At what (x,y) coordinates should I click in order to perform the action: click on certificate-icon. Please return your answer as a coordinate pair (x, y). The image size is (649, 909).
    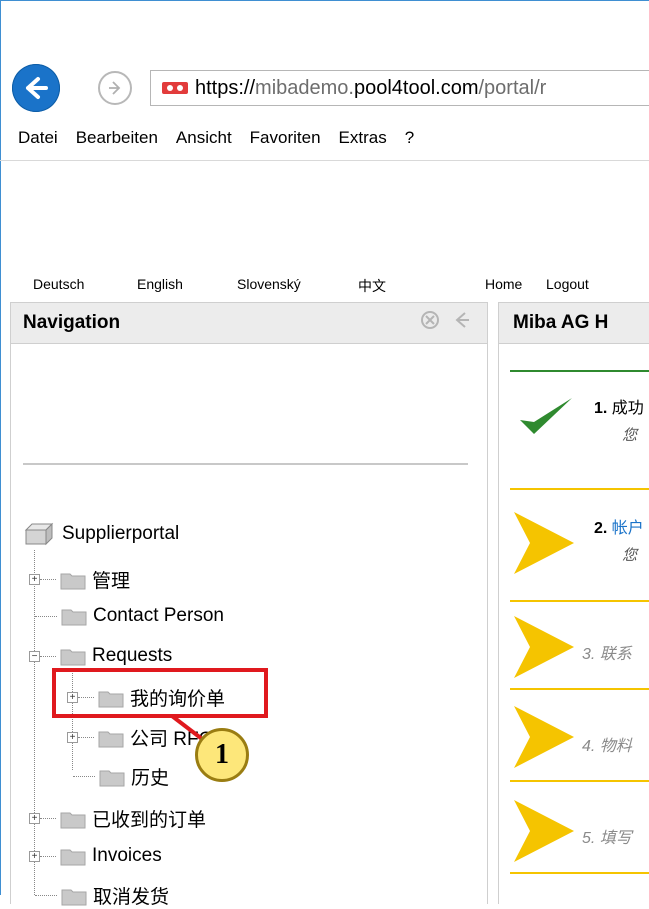
    Looking at the image, I should click on (175, 88).